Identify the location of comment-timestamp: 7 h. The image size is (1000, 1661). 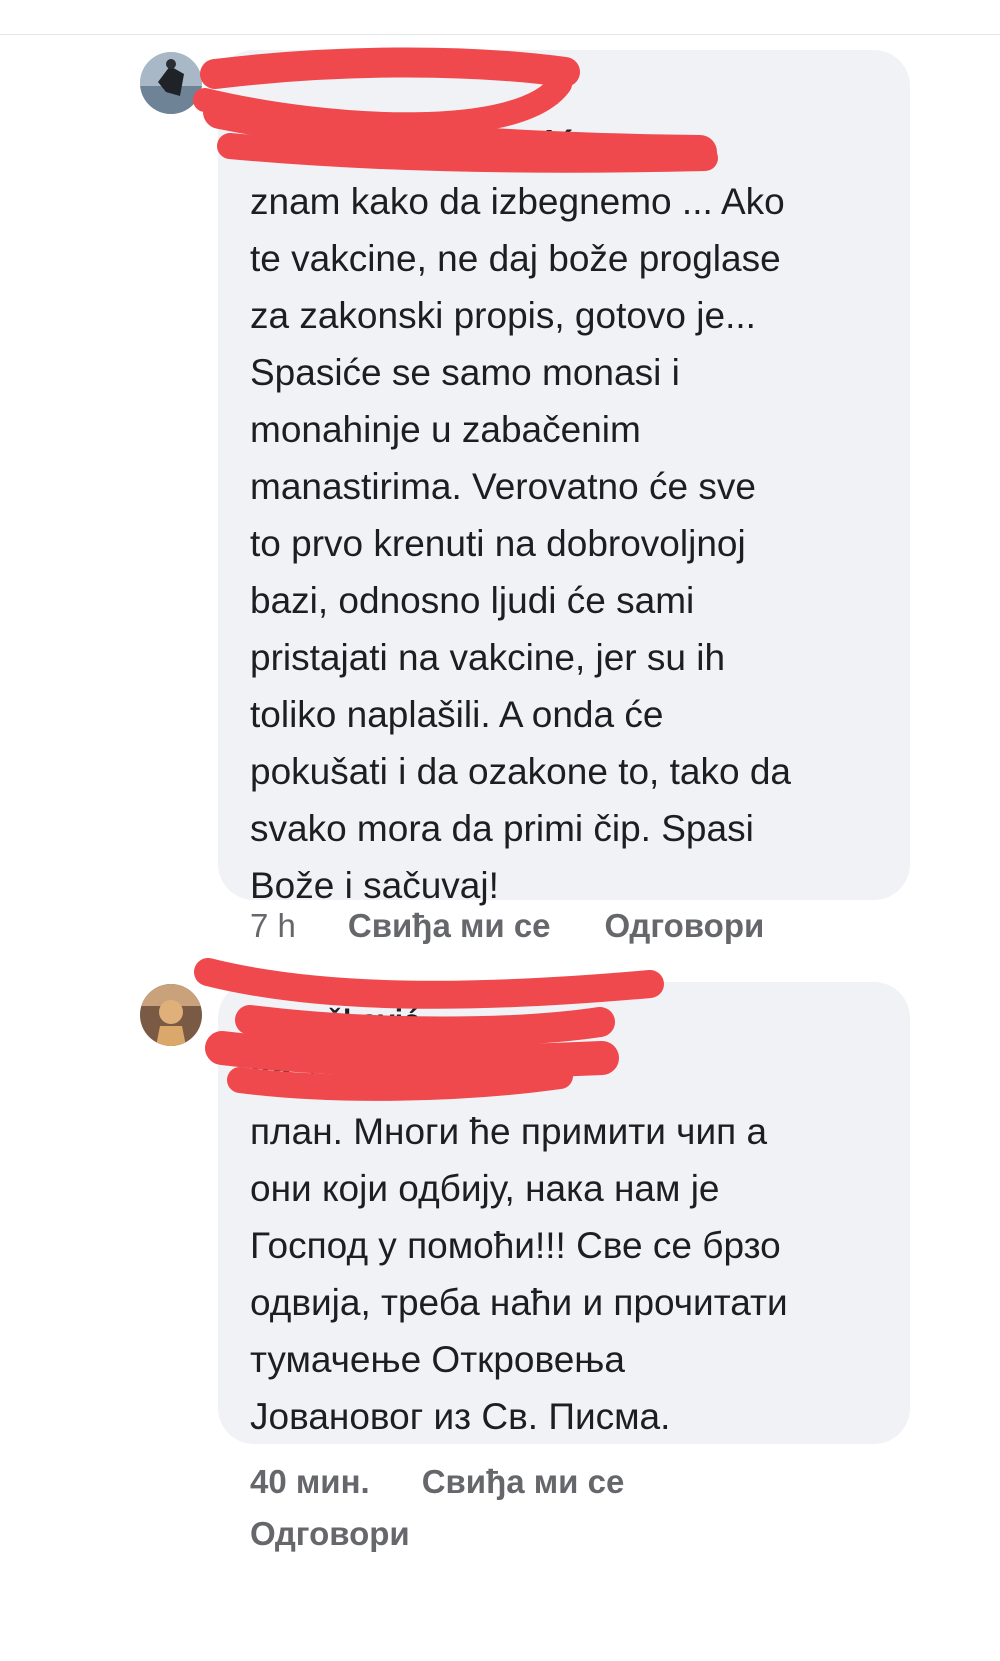
(273, 926).